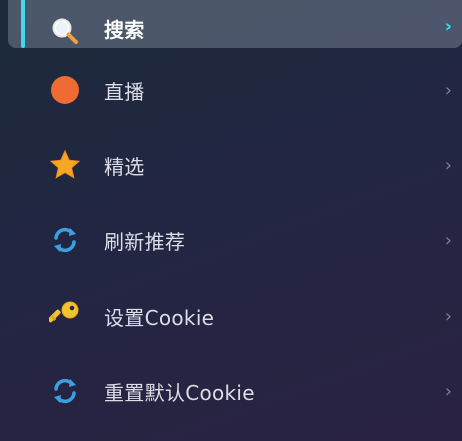  I want to click on menu-item-label: 设置Cookie, so click(159, 317).